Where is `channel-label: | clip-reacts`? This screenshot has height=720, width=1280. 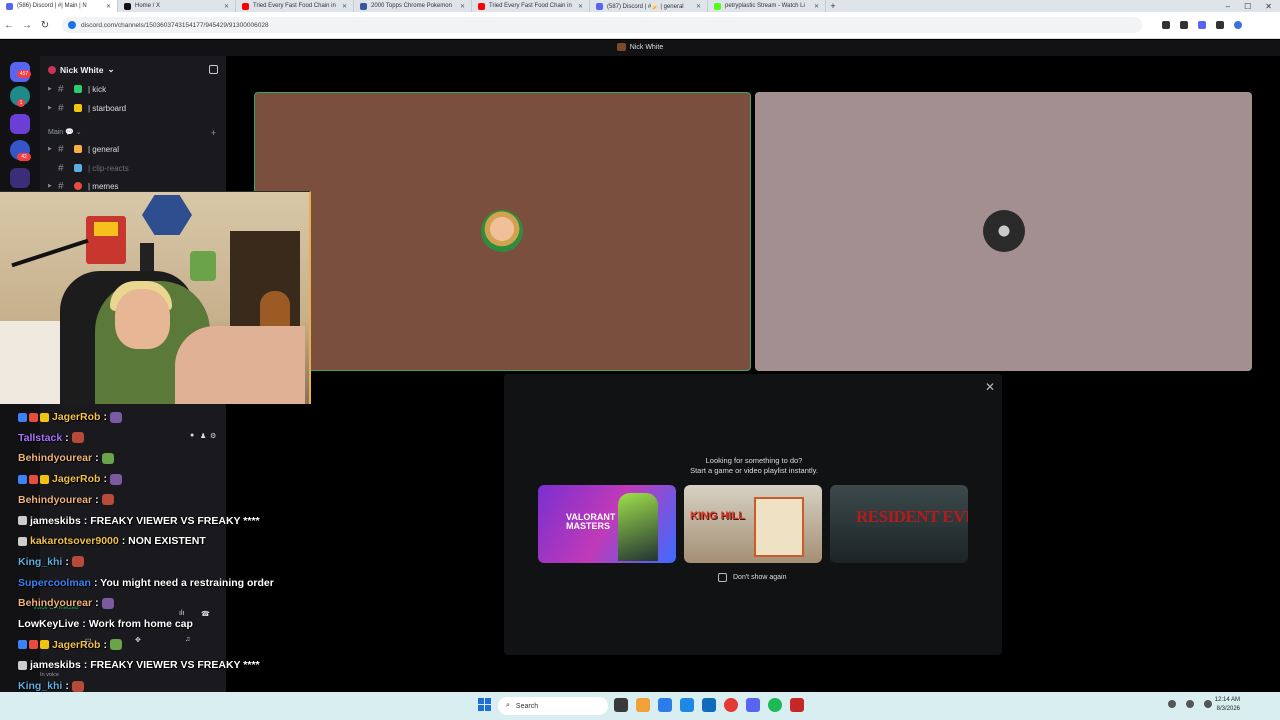 channel-label: | clip-reacts is located at coordinates (108, 168).